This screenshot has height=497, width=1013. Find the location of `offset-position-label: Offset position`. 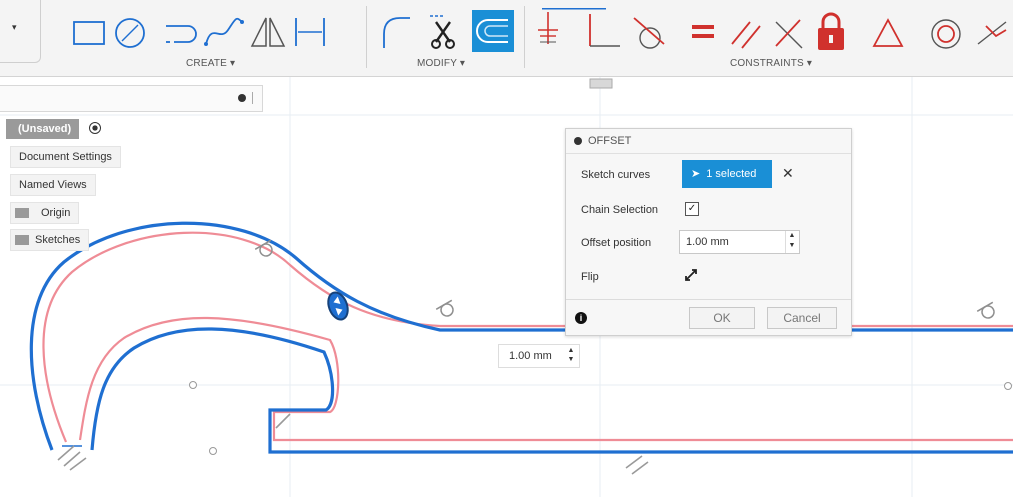

offset-position-label: Offset position is located at coordinates (616, 243).